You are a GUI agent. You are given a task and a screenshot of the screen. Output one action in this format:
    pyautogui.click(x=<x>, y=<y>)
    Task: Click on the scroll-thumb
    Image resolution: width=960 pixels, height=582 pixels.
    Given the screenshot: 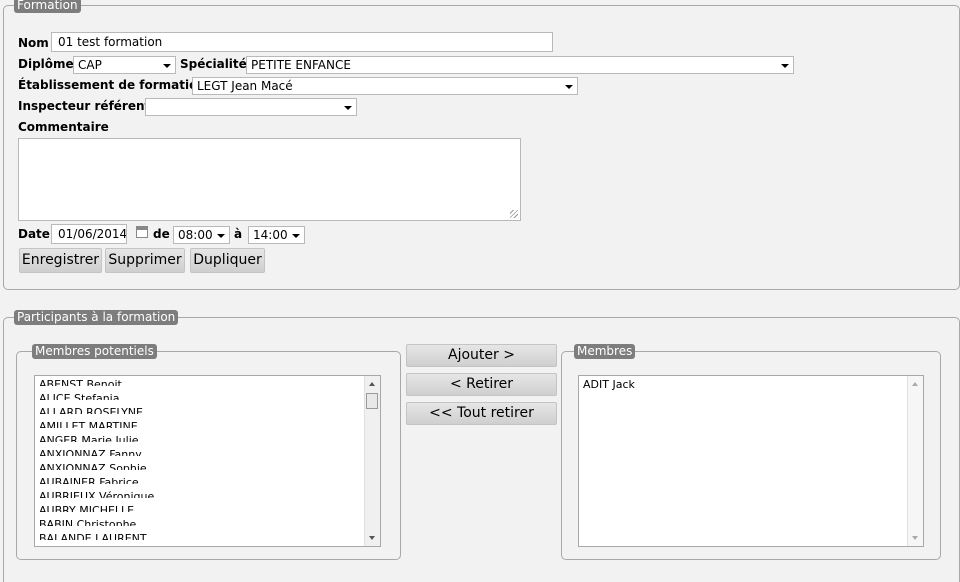 What is the action you would take?
    pyautogui.click(x=372, y=401)
    